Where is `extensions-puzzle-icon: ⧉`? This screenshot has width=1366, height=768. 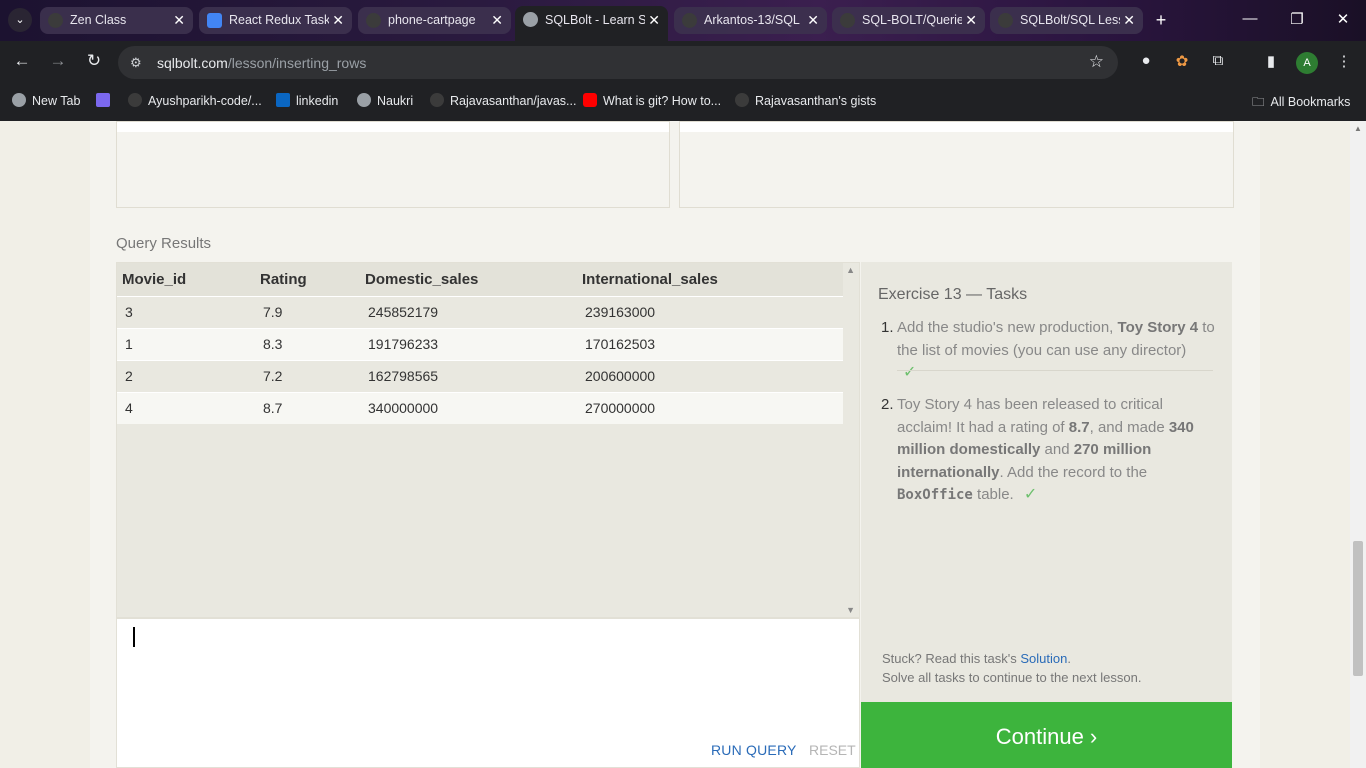 extensions-puzzle-icon: ⧉ is located at coordinates (1218, 60).